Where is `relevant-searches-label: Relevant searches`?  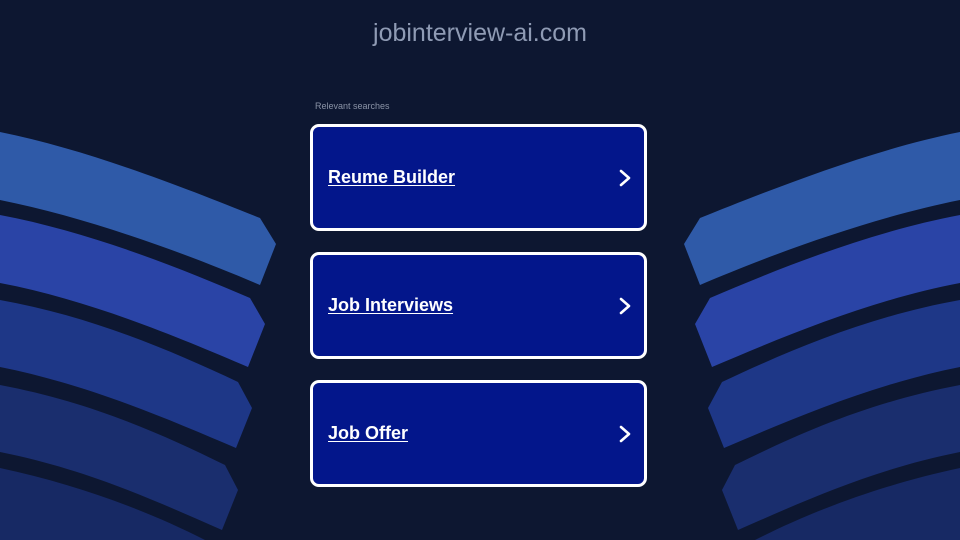
relevant-searches-label: Relevant searches is located at coordinates (352, 106).